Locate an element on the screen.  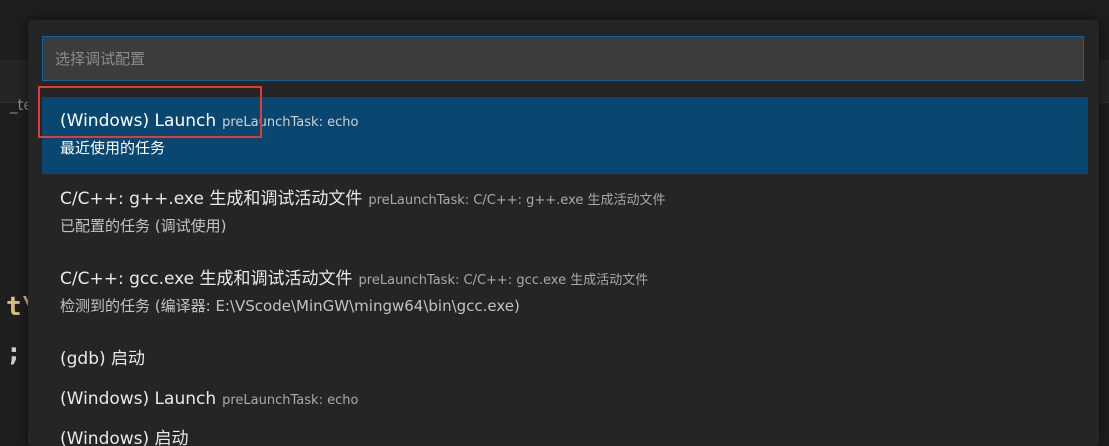
quick-pick-item: (Windows) 启动 is located at coordinates (563, 431).